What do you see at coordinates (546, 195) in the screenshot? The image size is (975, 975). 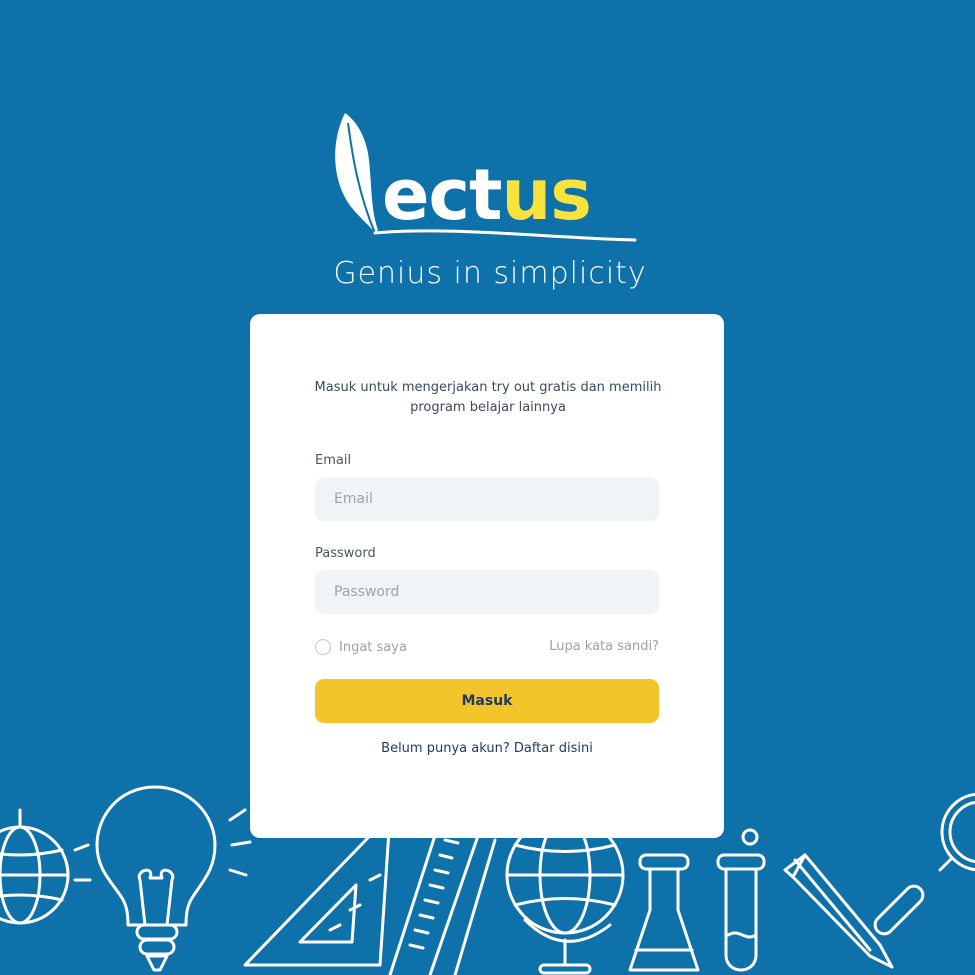 I see `wordmark-yellow: us` at bounding box center [546, 195].